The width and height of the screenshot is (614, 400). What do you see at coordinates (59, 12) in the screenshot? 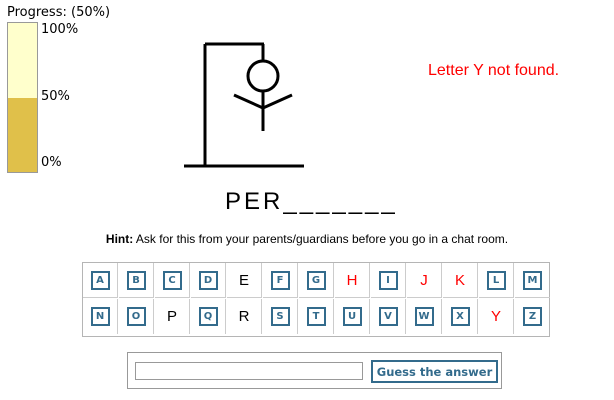
I see `progress-label: Progress: (50%)` at bounding box center [59, 12].